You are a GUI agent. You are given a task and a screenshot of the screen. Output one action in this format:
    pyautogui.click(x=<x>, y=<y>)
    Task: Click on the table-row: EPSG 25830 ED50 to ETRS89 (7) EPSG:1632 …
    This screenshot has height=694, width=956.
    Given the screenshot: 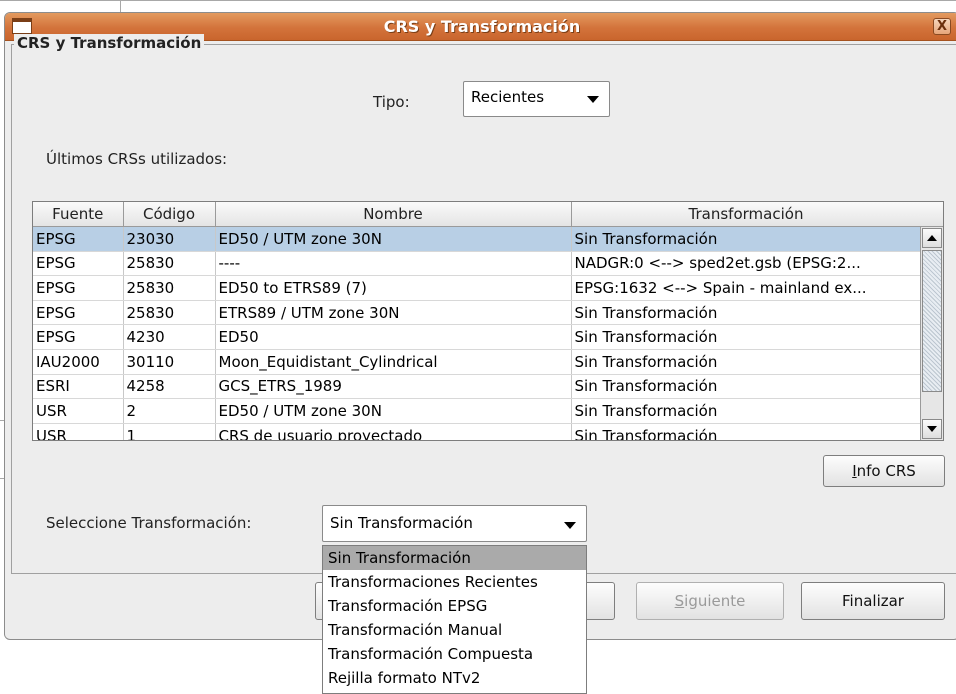 What is the action you would take?
    pyautogui.click(x=477, y=288)
    